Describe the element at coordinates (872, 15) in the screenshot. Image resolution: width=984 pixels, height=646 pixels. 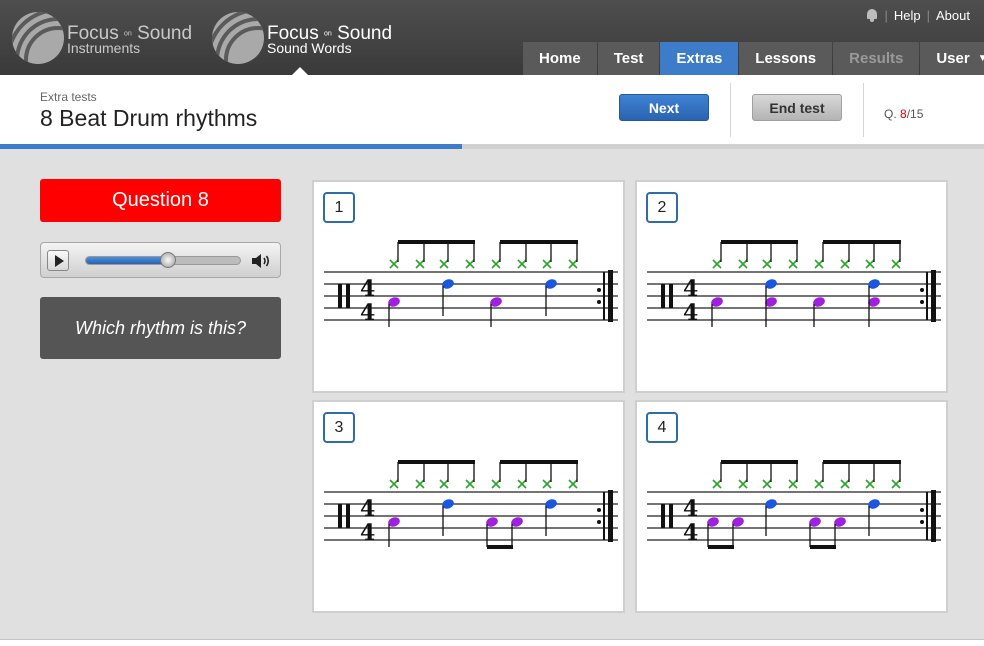
I see `bell-icon` at that location.